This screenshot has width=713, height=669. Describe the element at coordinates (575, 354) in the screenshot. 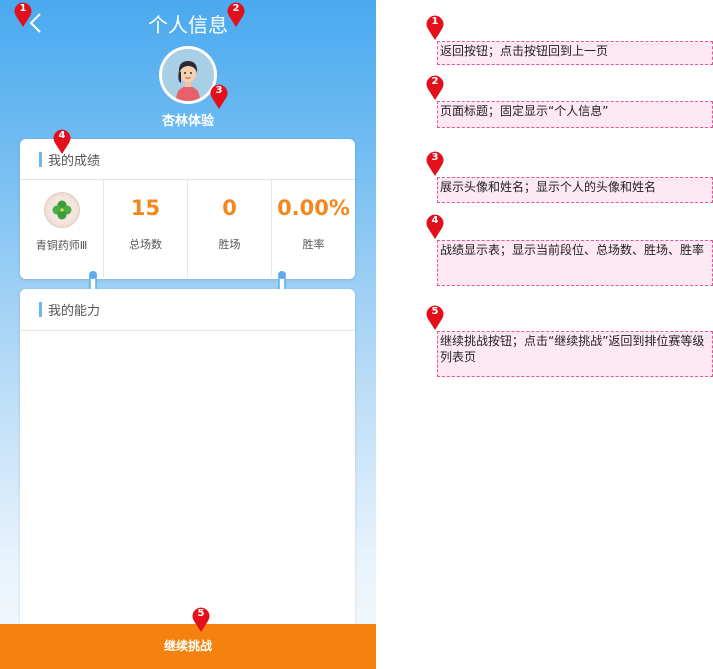

I see `note-5: 继续挑战按钮；点击“继续挑战”返回到排位赛等级列表页` at that location.